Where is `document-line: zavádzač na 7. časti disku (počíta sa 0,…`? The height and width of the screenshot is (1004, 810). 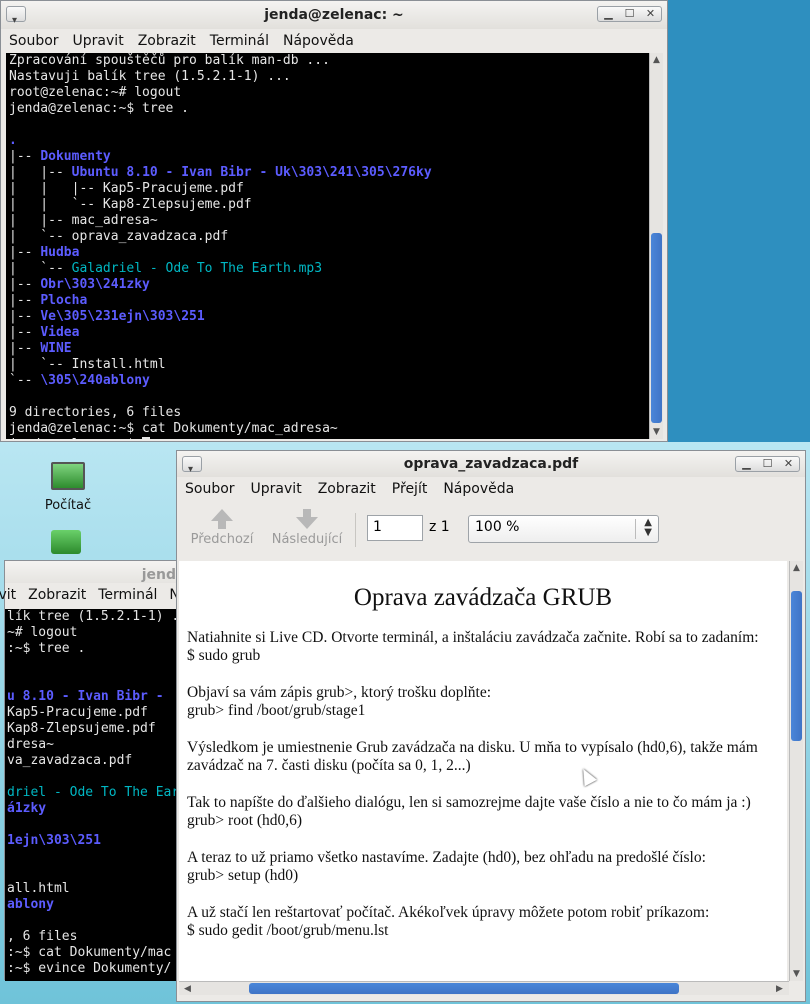 document-line: zavádzač na 7. časti disku (počíta sa 0,… is located at coordinates (329, 765).